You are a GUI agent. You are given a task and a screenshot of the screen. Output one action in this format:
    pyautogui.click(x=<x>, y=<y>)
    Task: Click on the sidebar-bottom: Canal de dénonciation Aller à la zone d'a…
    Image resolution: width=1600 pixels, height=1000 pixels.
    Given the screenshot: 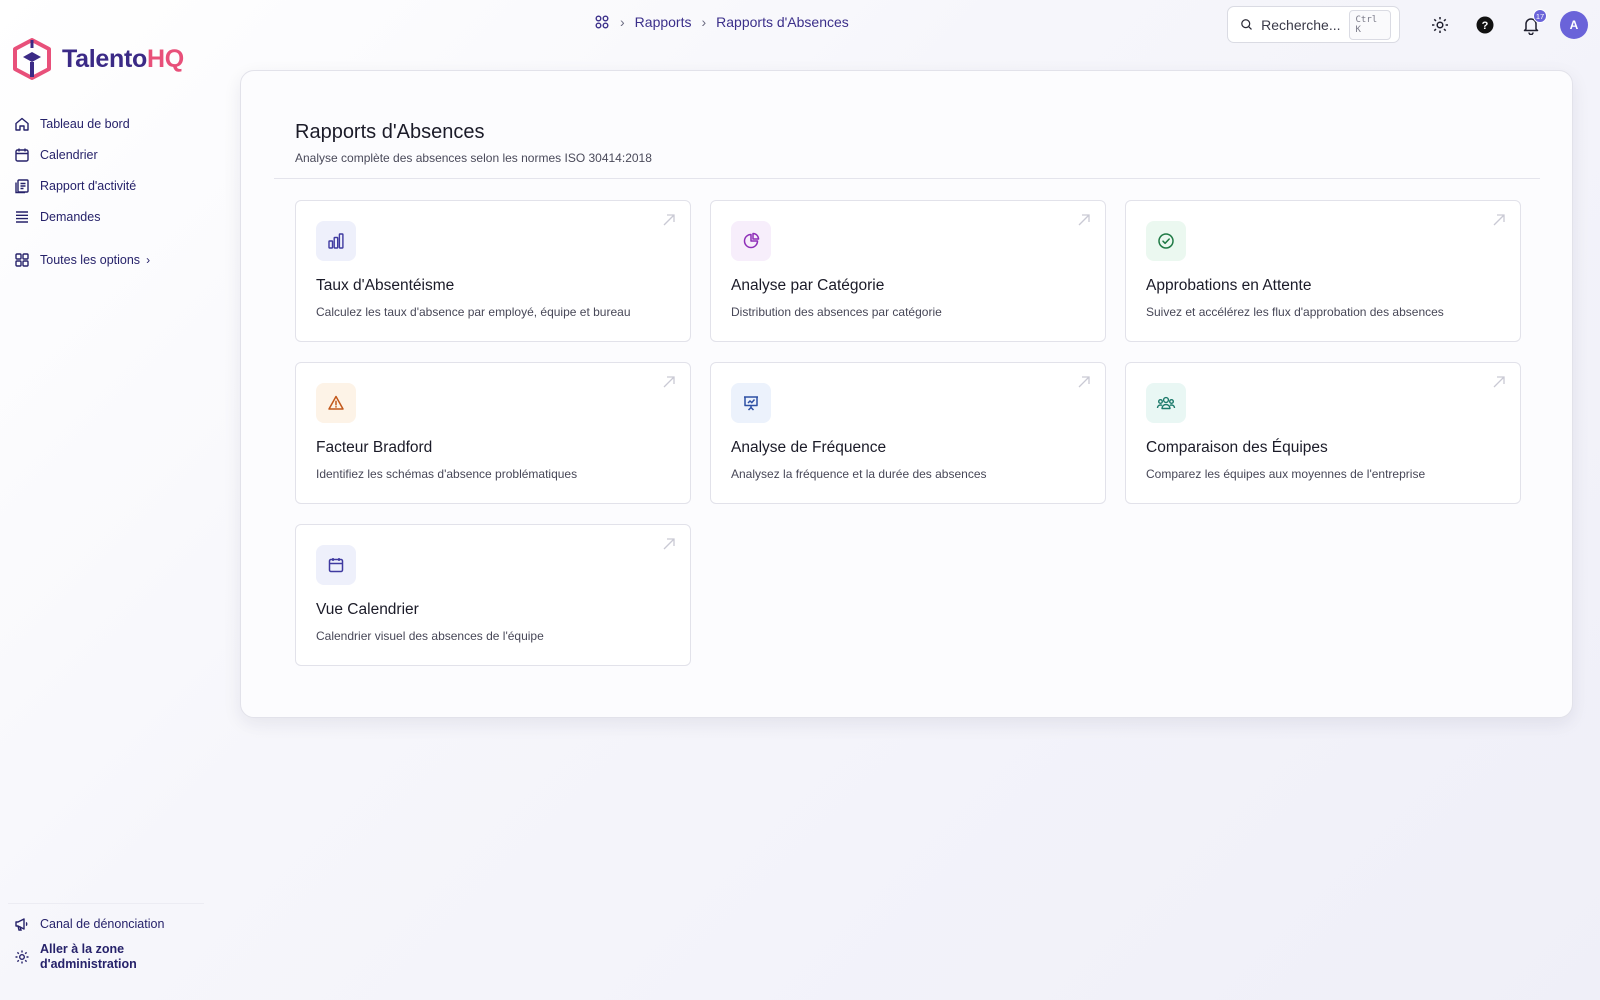 What is the action you would take?
    pyautogui.click(x=106, y=942)
    